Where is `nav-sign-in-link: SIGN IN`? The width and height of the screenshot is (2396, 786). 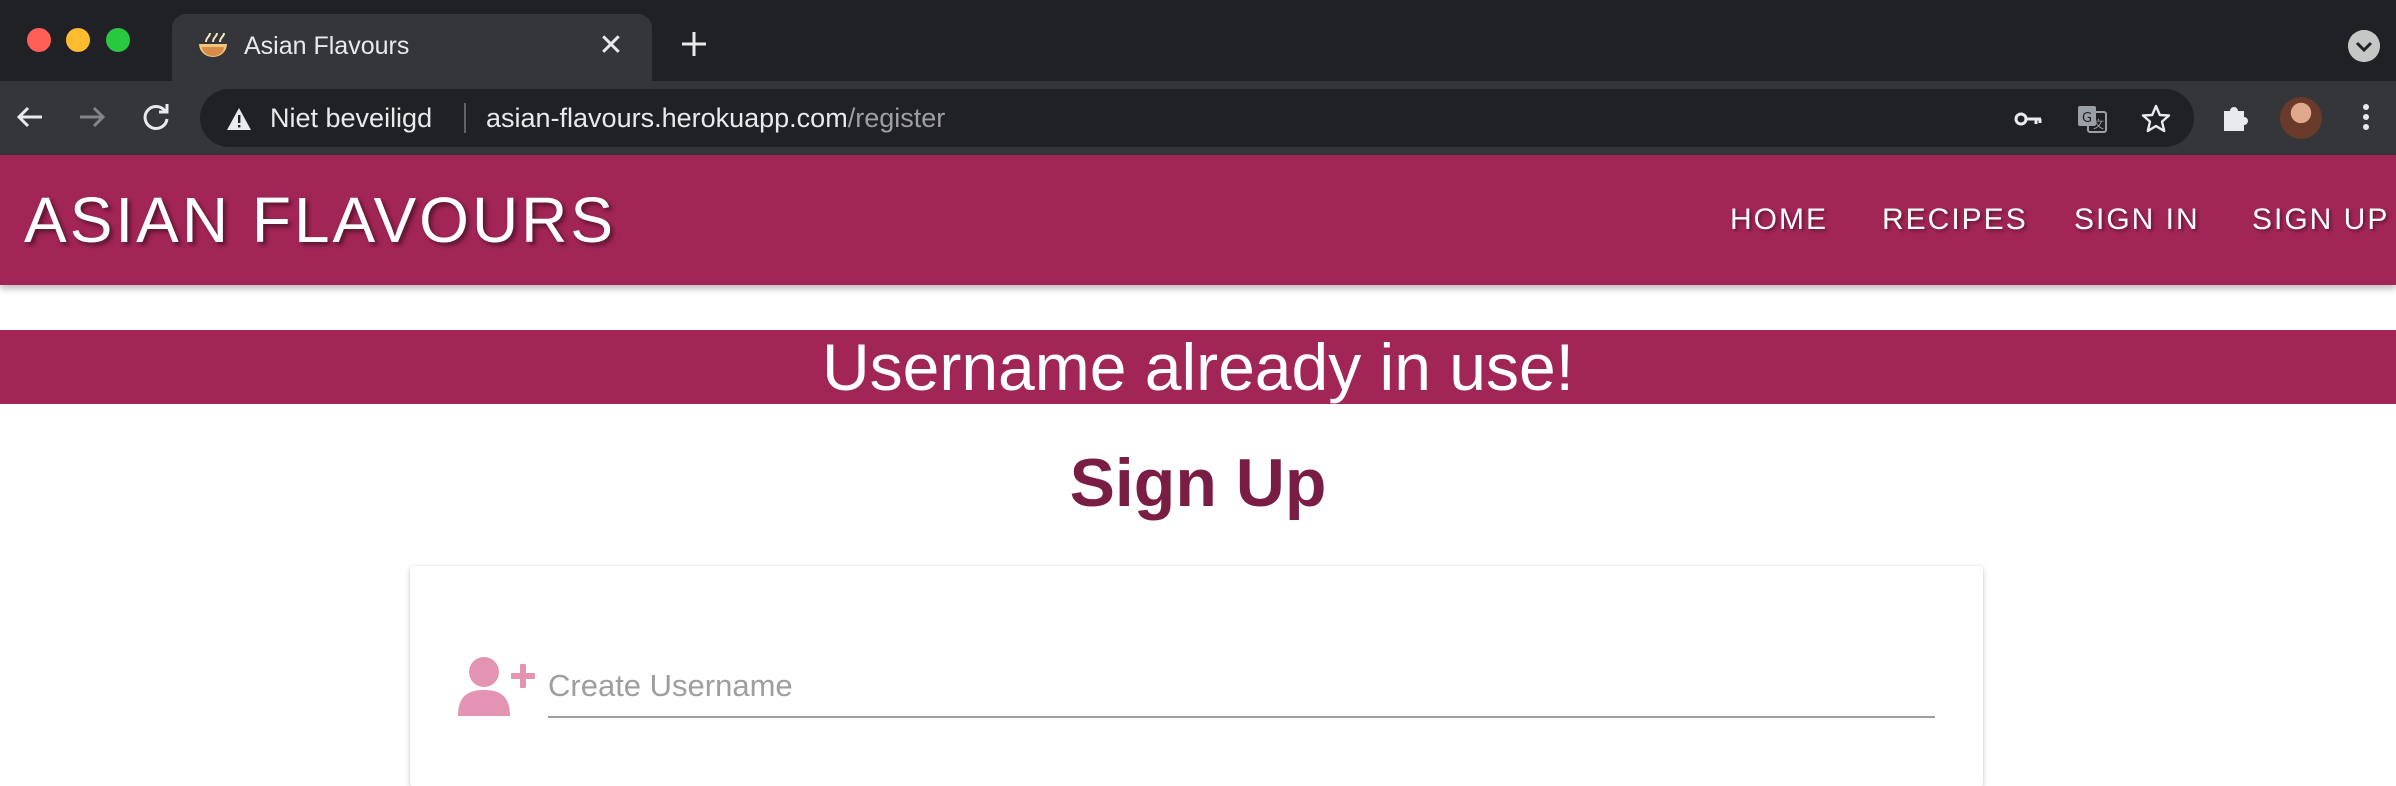 nav-sign-in-link: SIGN IN is located at coordinates (2137, 220).